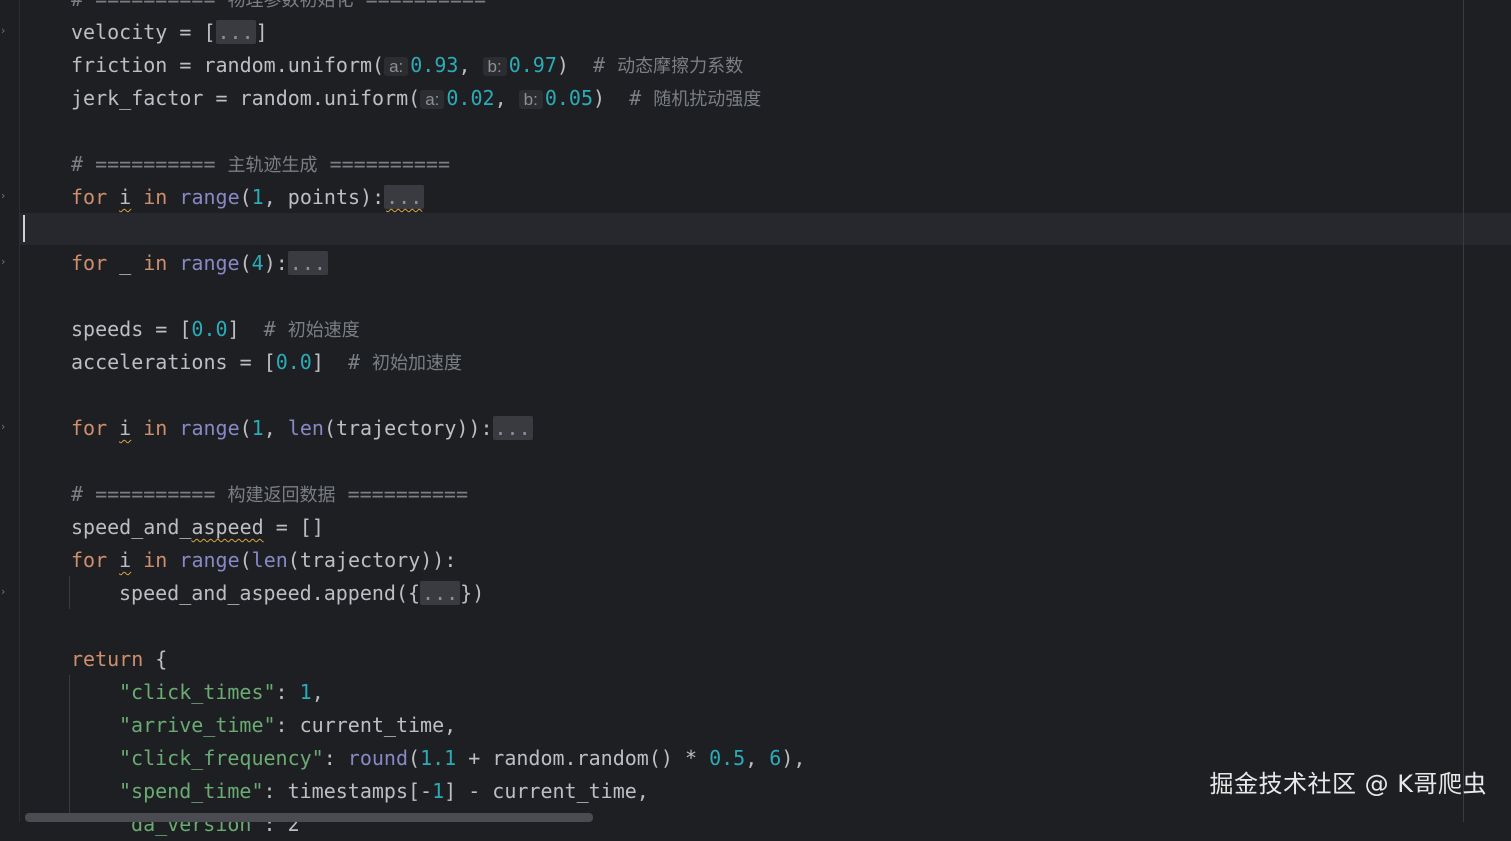  I want to click on code-line-return: return {, so click(119, 659).